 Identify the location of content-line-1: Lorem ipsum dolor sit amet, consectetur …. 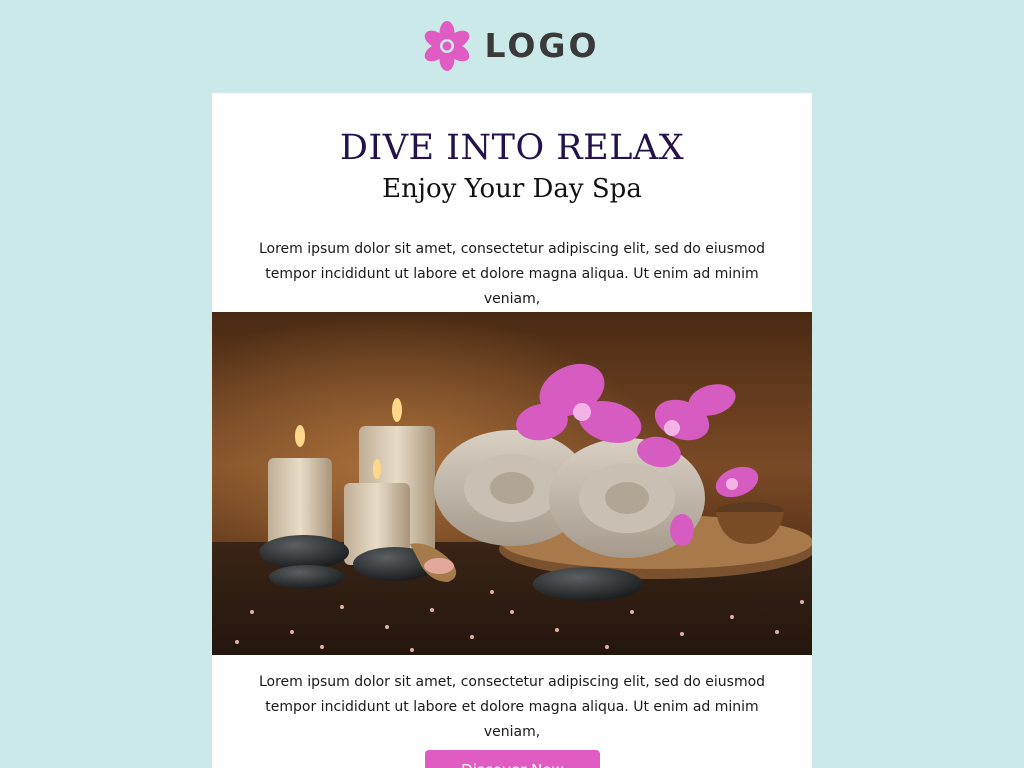
(512, 682).